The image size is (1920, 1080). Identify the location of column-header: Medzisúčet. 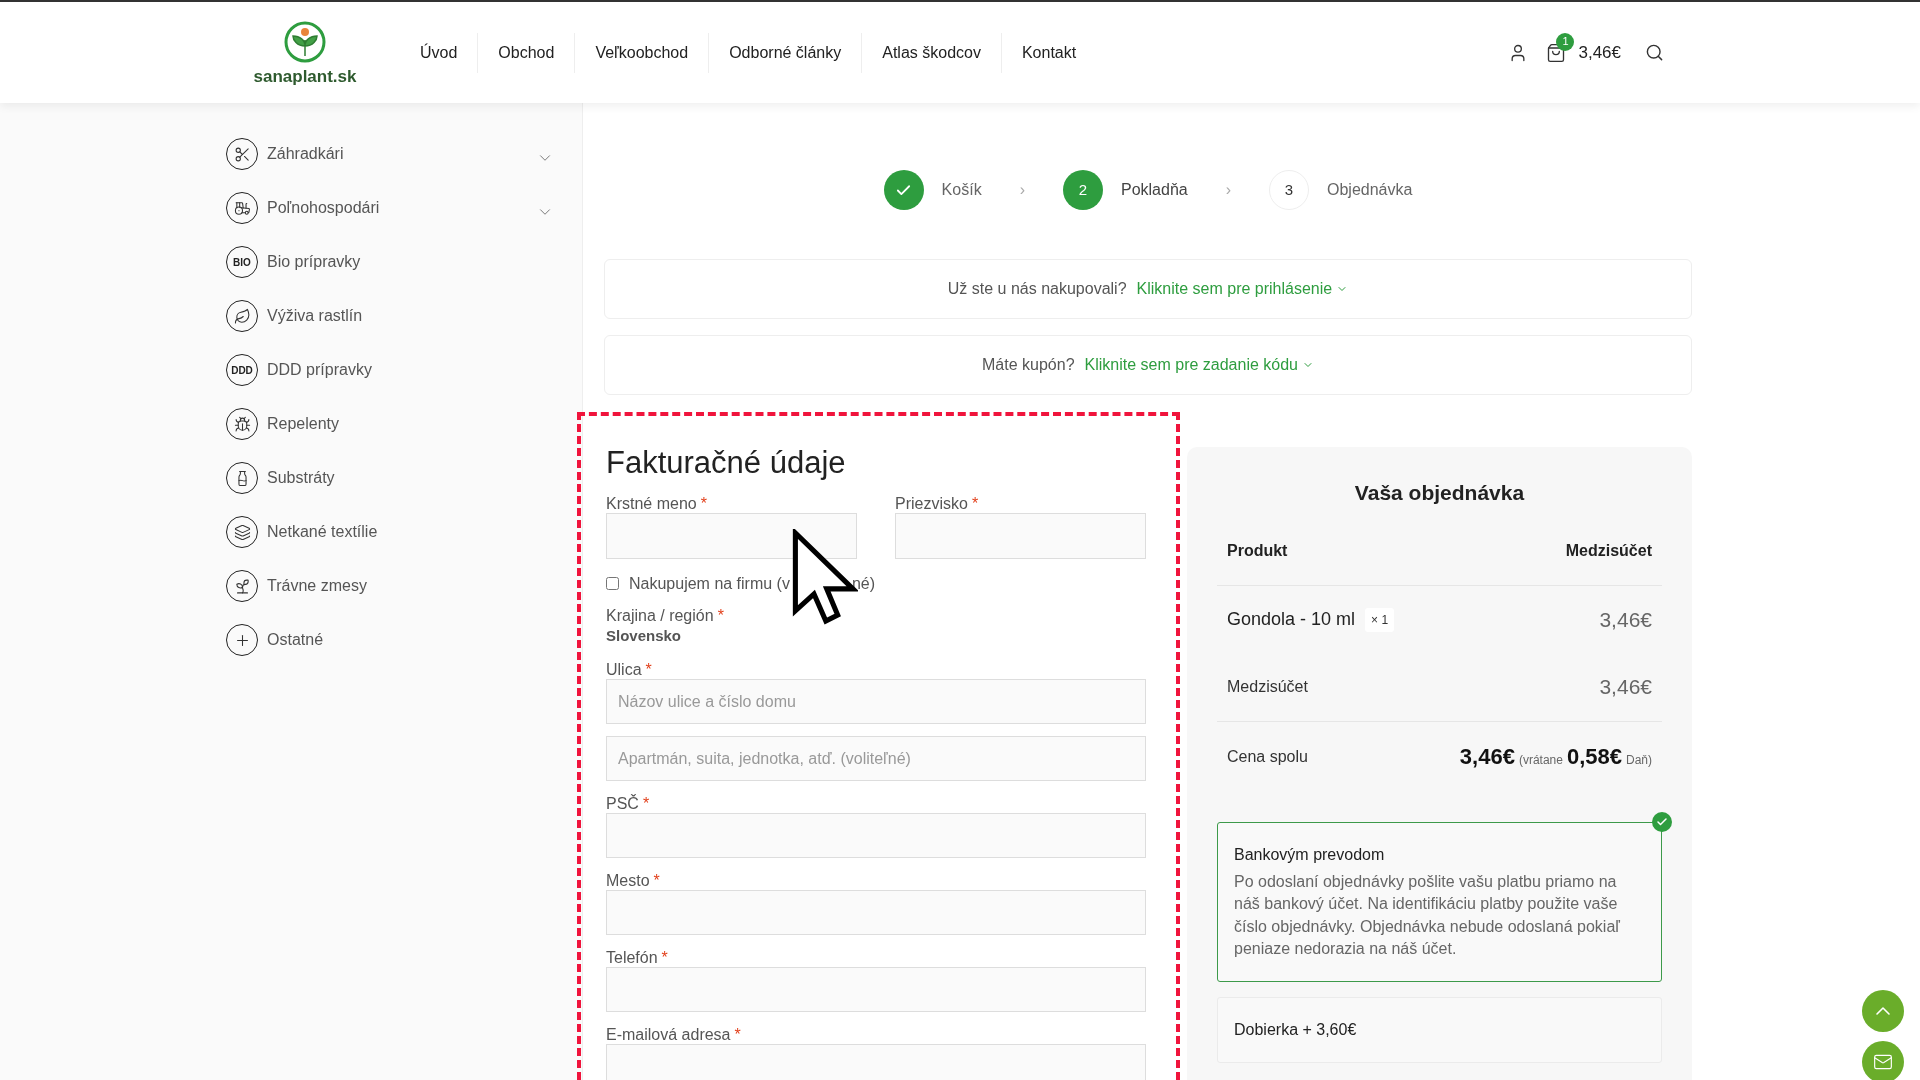
(1608, 550).